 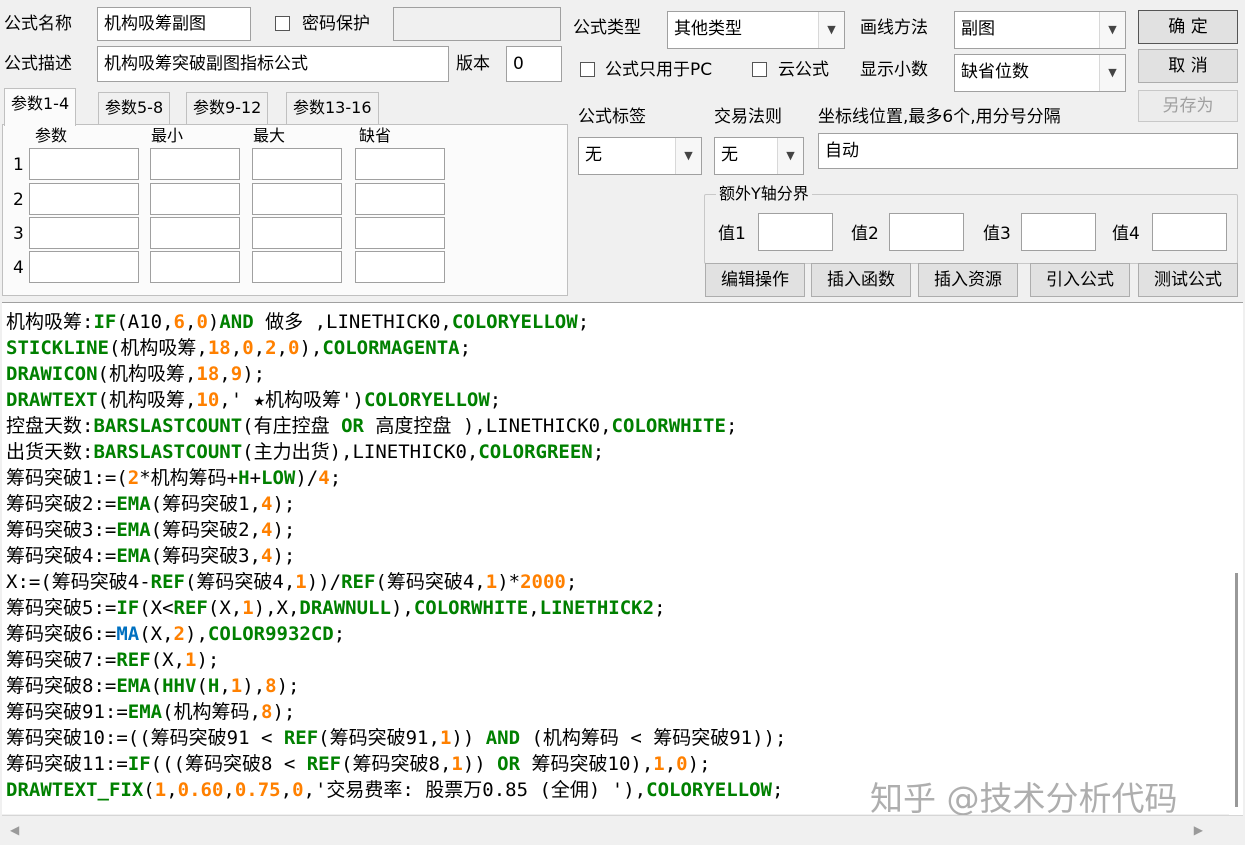 What do you see at coordinates (75, 790) in the screenshot?
I see `code-token: DRAWTEXT_FIX` at bounding box center [75, 790].